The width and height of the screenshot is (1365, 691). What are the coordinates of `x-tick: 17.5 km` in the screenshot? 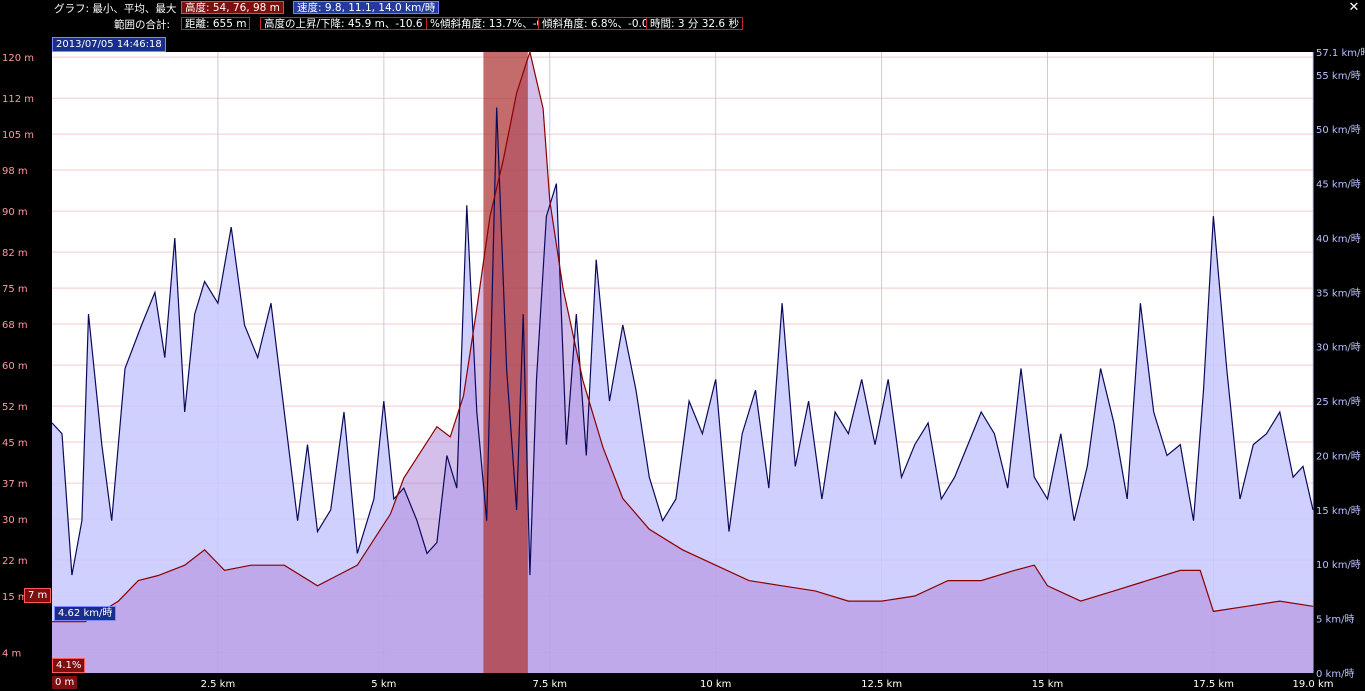 It's located at (1213, 684).